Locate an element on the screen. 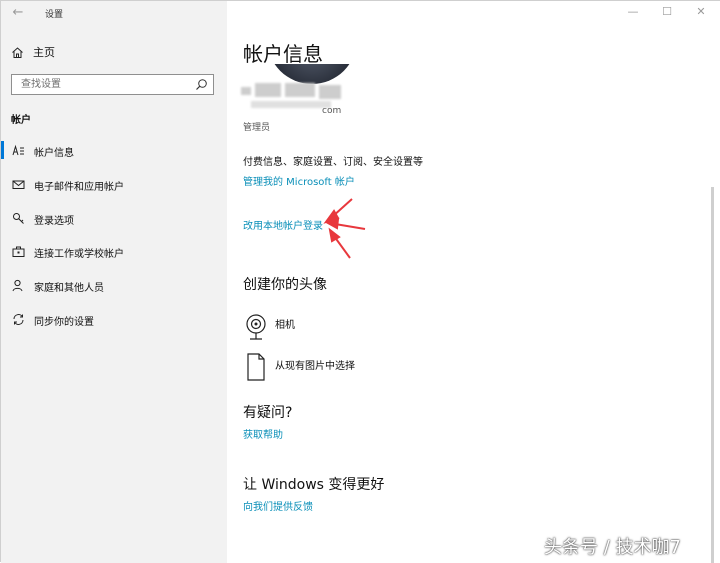 The width and height of the screenshot is (720, 563). camera-icon is located at coordinates (256, 327).